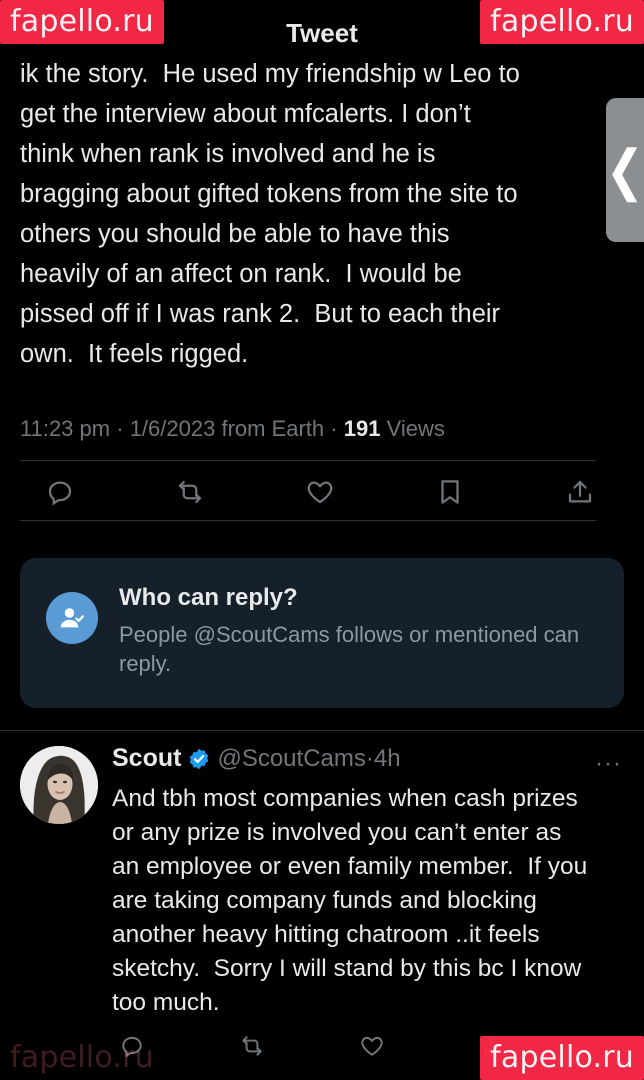 Image resolution: width=644 pixels, height=1080 pixels. Describe the element at coordinates (312, 1046) in the screenshot. I see `reply-action-bar` at that location.